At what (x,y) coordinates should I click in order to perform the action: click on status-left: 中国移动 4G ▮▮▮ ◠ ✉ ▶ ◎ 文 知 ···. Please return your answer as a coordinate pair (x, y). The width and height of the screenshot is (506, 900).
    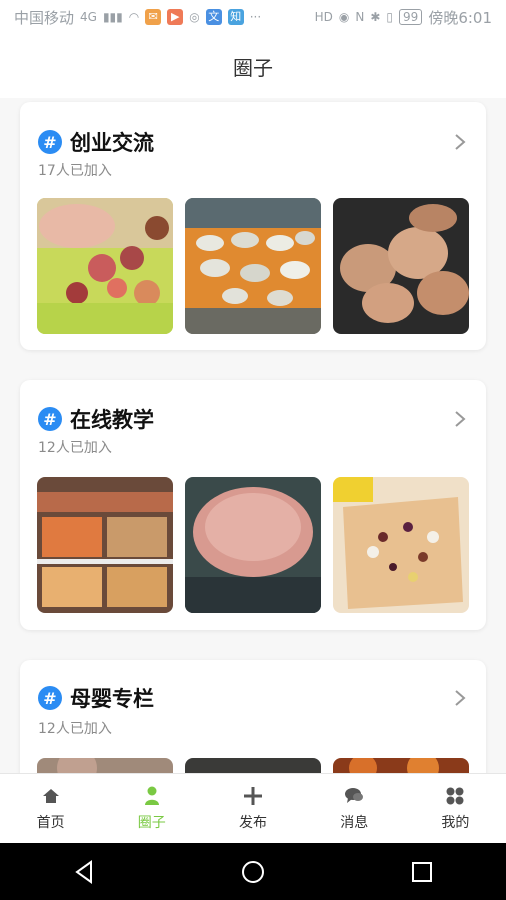
    Looking at the image, I should click on (137, 17).